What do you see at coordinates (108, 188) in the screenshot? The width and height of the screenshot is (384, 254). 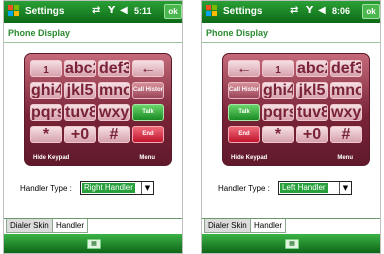 I see `handler-type-value: Right Handler` at bounding box center [108, 188].